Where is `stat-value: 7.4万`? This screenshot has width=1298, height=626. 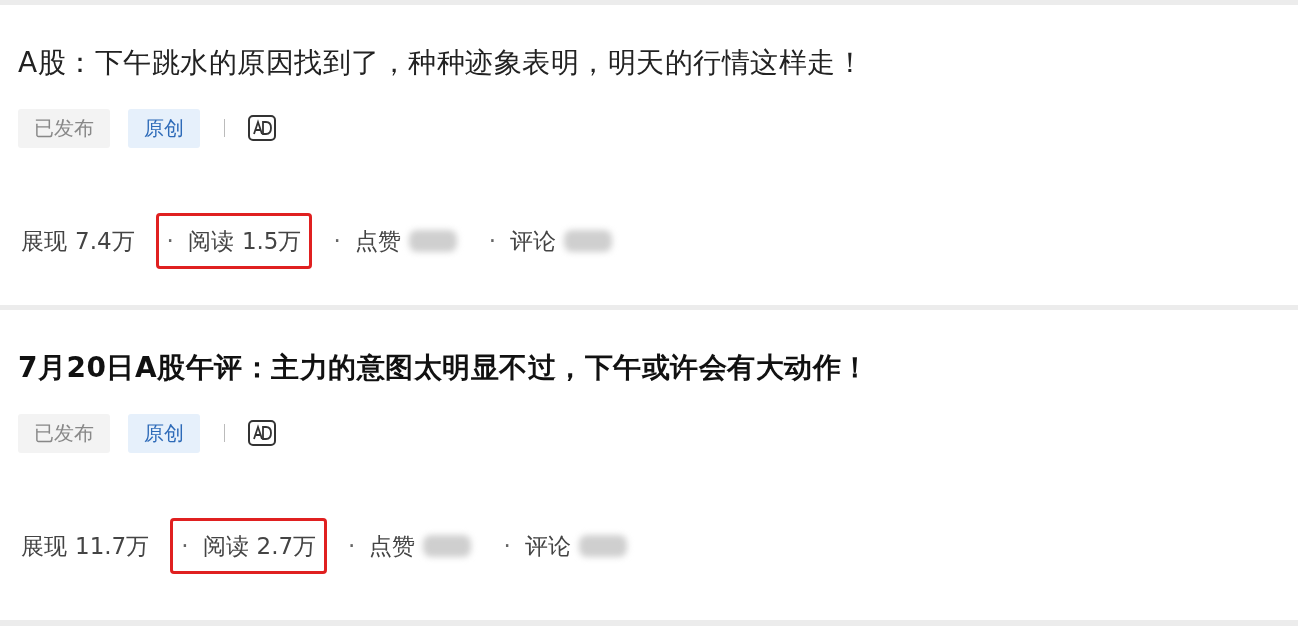 stat-value: 7.4万 is located at coordinates (105, 241).